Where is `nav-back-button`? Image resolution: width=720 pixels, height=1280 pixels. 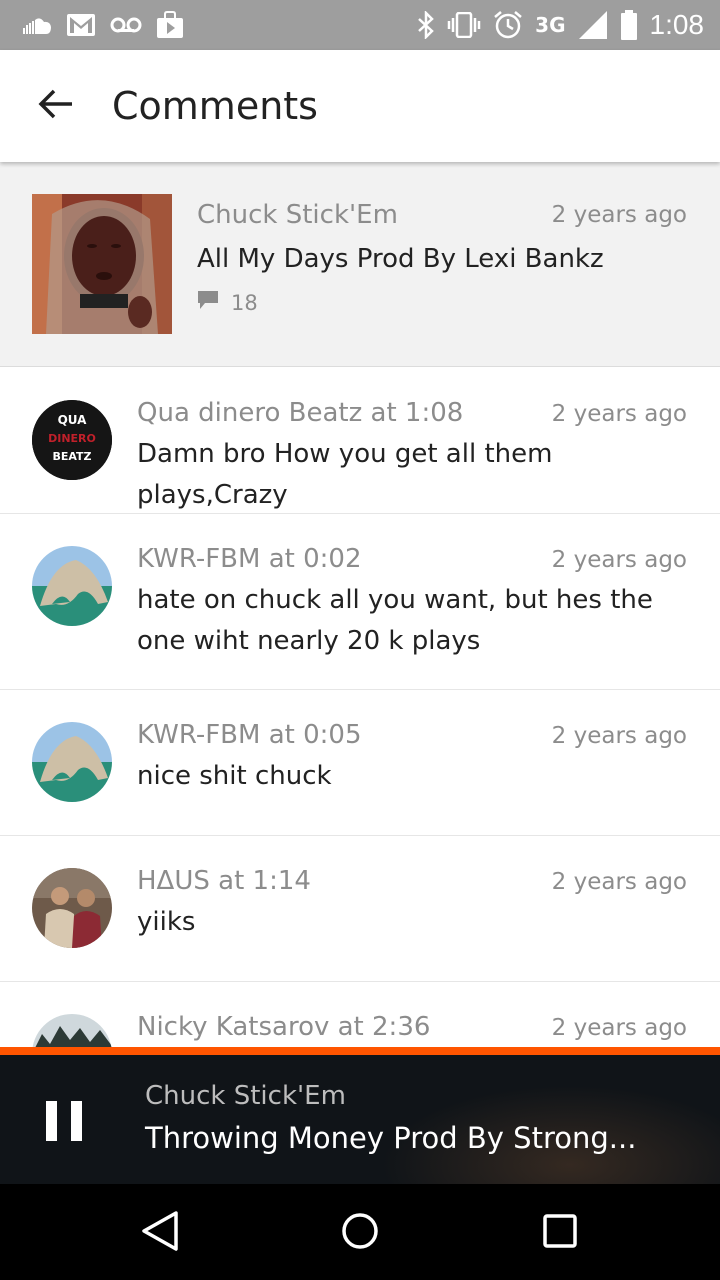
nav-back-button is located at coordinates (160, 1233).